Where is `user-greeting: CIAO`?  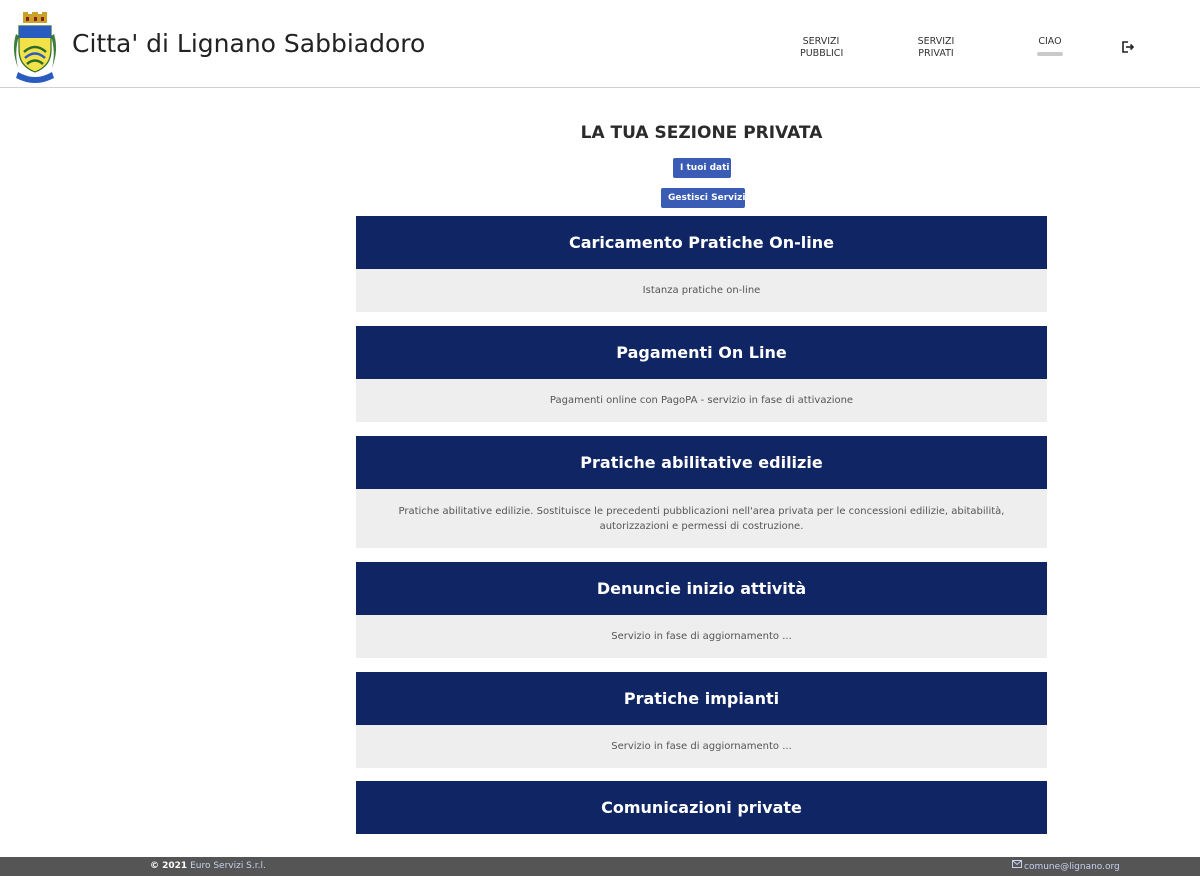
user-greeting: CIAO is located at coordinates (1050, 41).